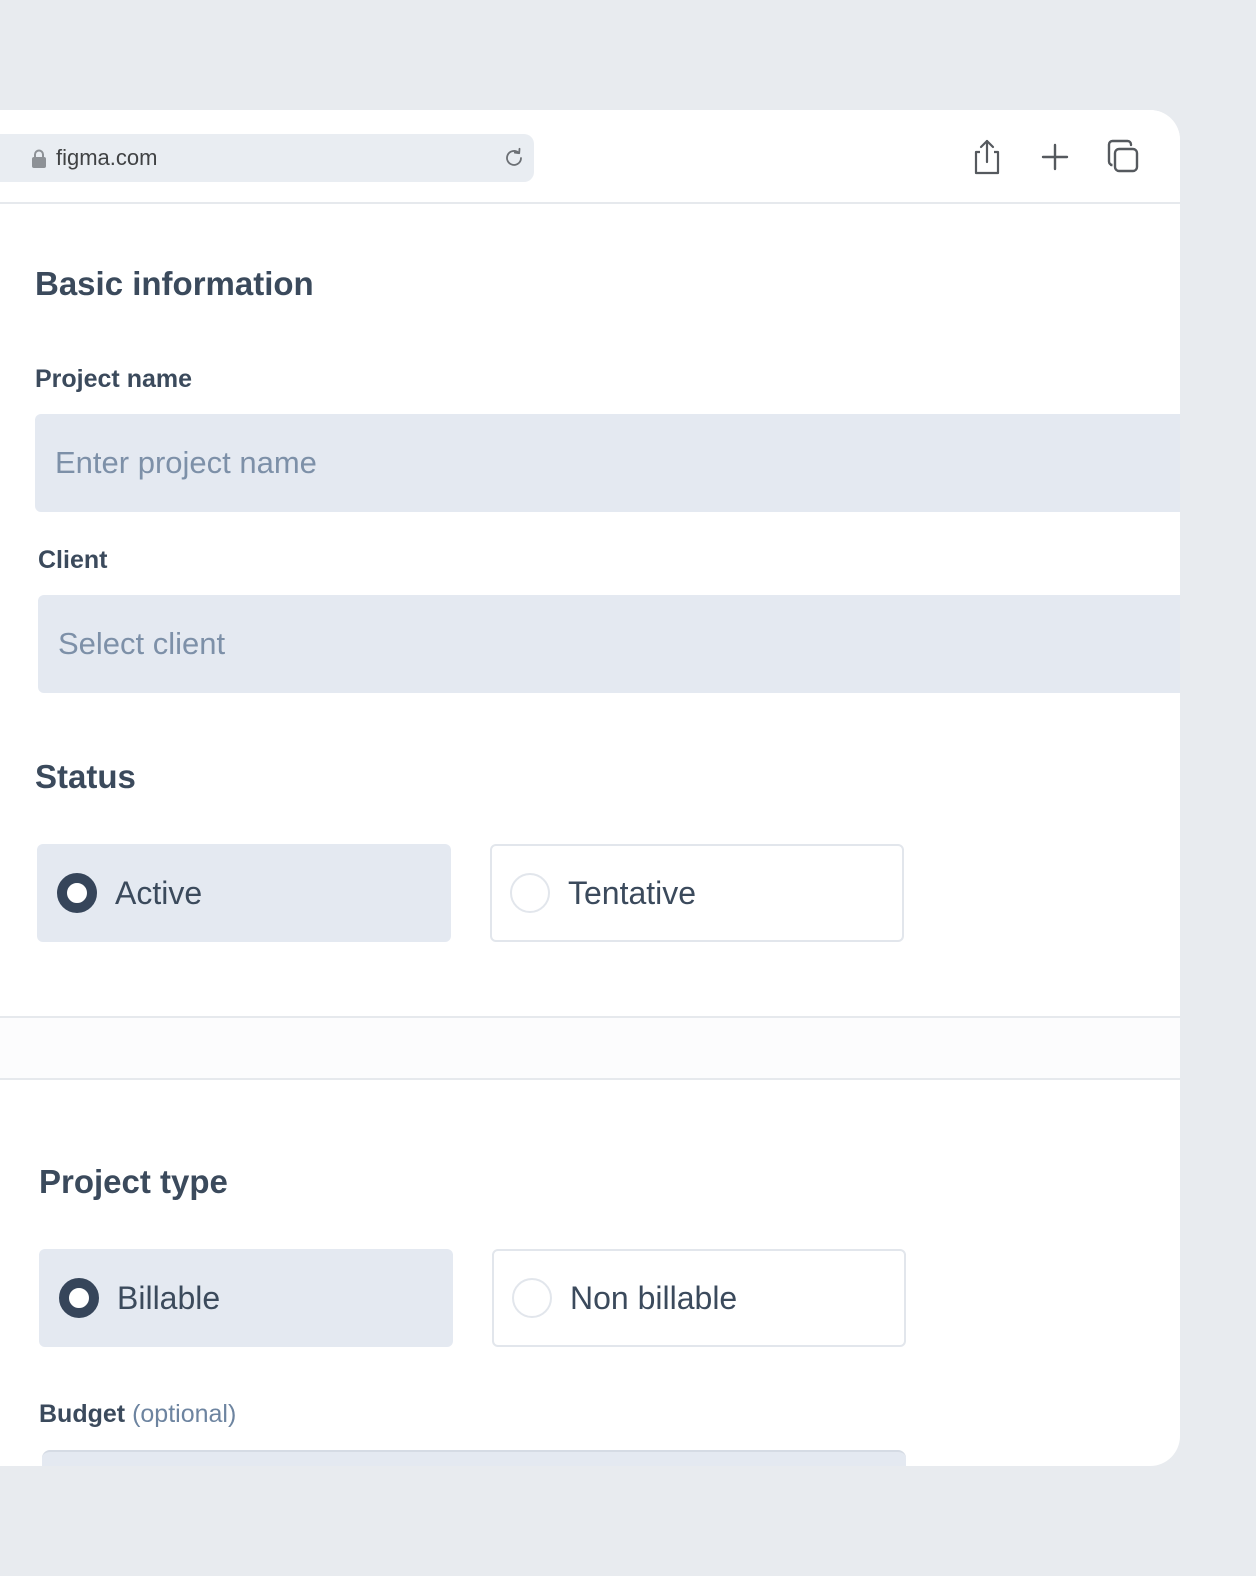  Describe the element at coordinates (73, 560) in the screenshot. I see `client-label: Client` at that location.